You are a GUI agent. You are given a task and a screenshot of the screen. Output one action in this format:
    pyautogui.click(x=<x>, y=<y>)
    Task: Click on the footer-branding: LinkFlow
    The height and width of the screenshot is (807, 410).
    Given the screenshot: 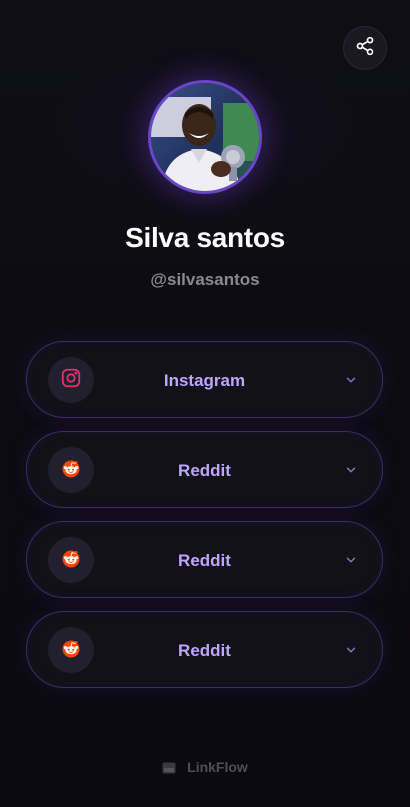 What is the action you would take?
    pyautogui.click(x=205, y=767)
    